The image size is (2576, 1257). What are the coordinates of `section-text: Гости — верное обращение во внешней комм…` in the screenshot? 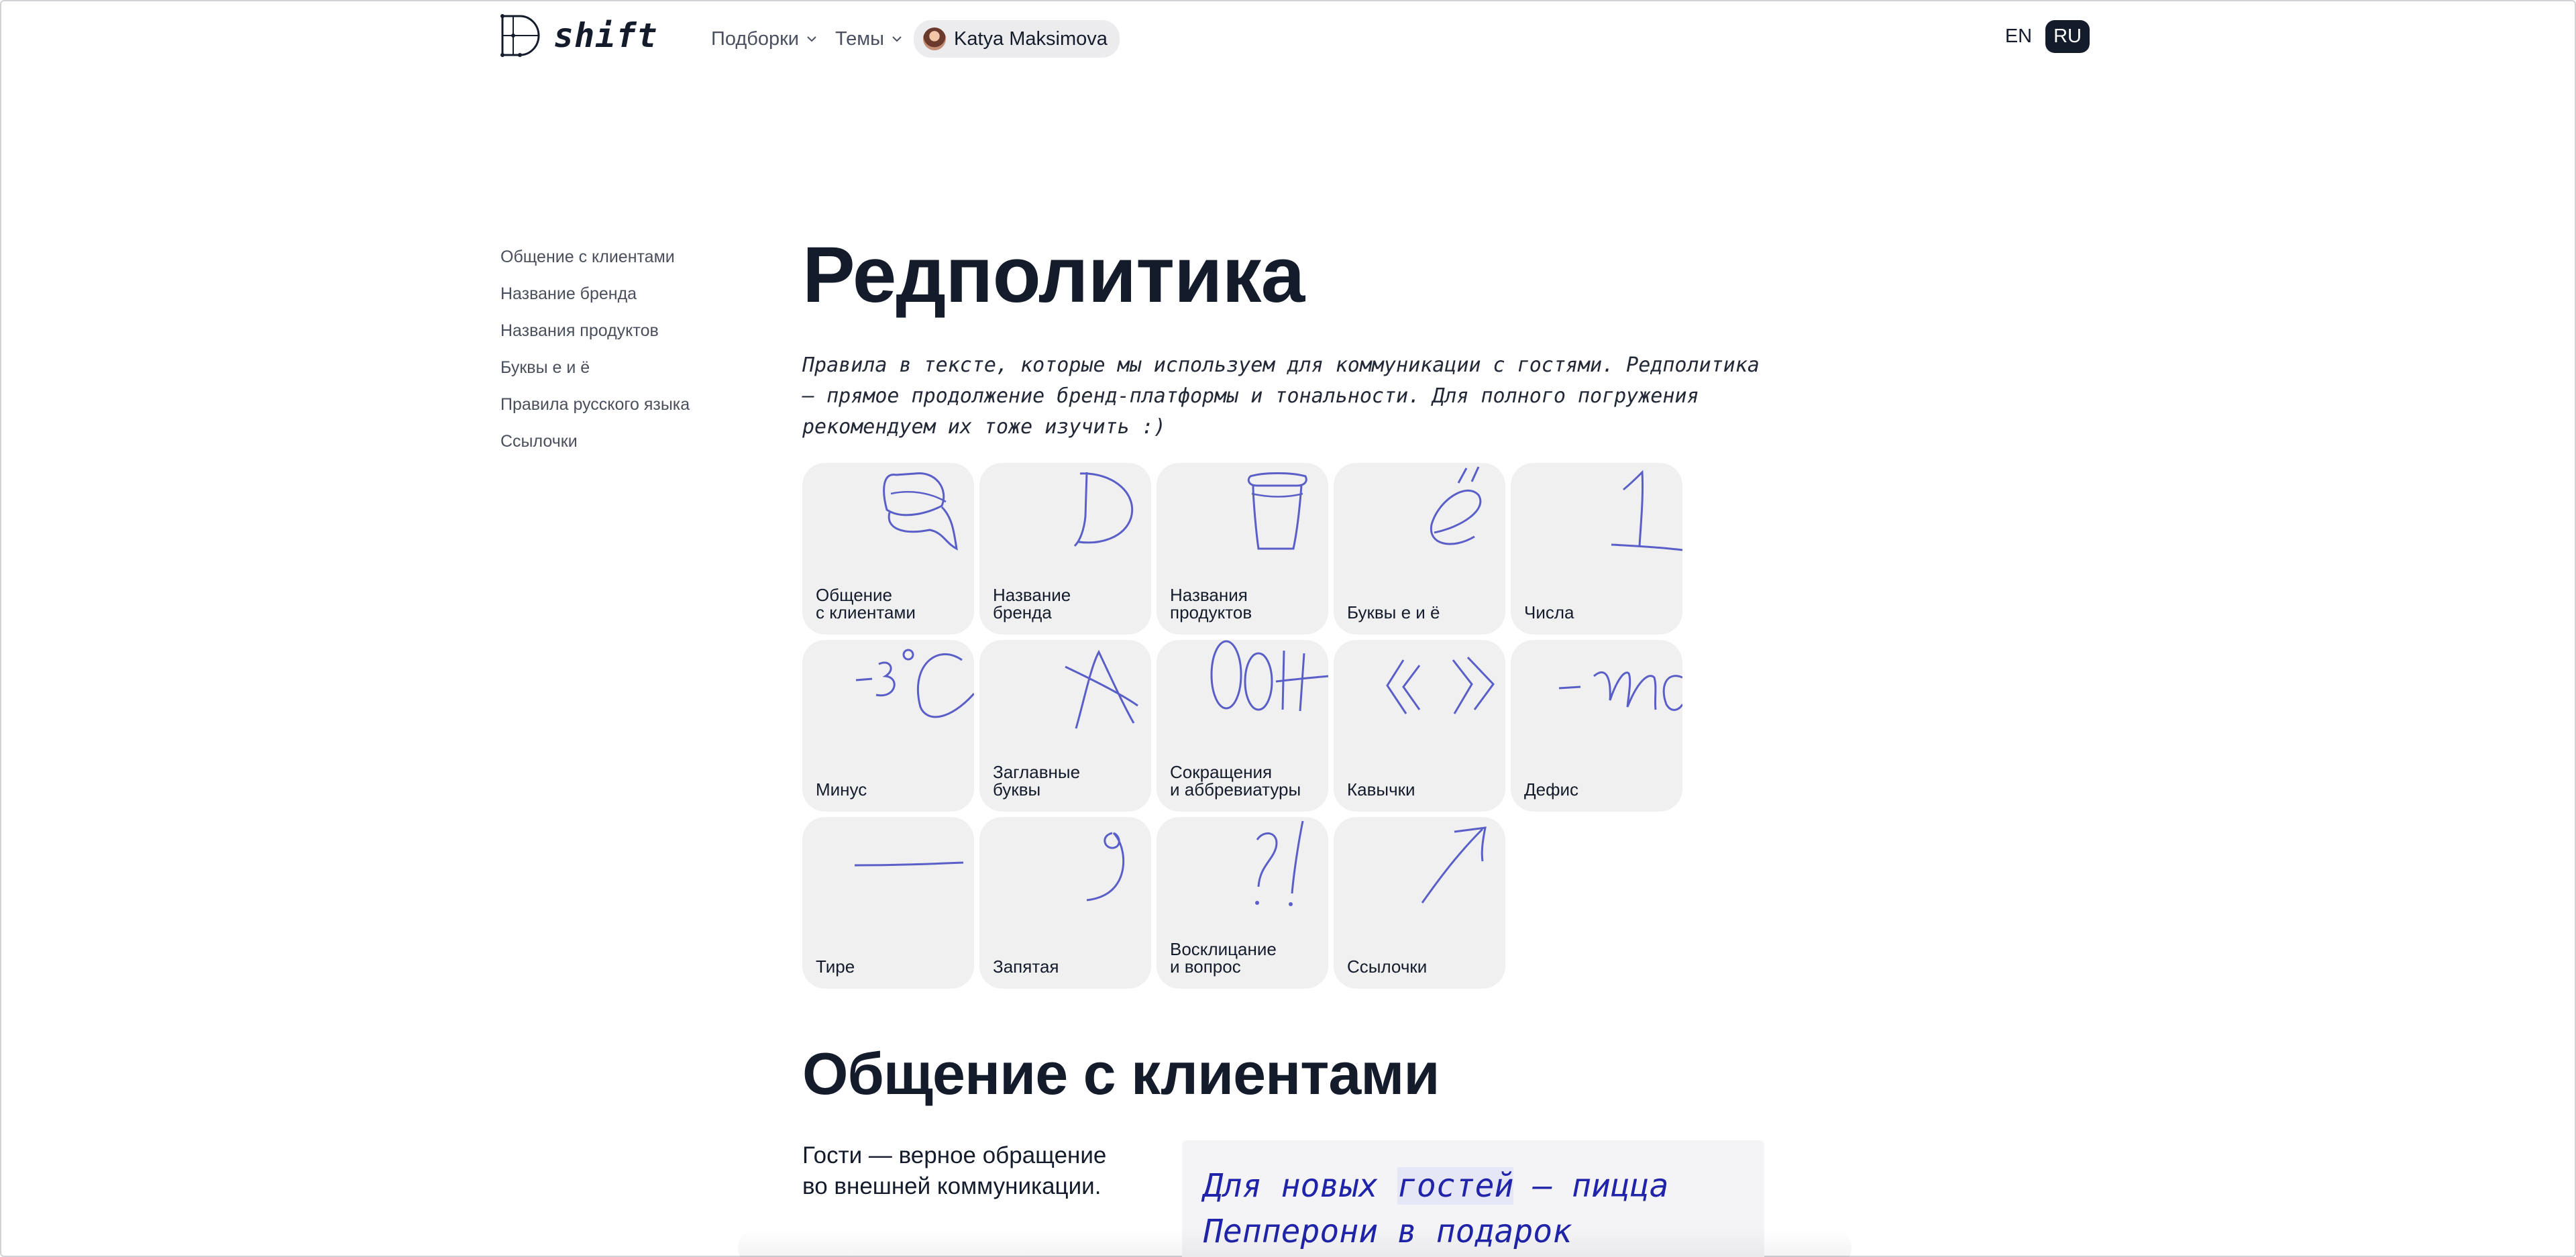 It's located at (954, 1171).